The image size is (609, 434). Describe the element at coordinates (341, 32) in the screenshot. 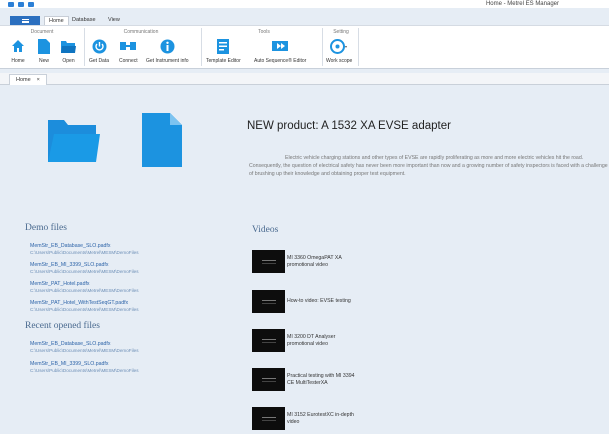

I see `group-title-setting: Setting` at that location.